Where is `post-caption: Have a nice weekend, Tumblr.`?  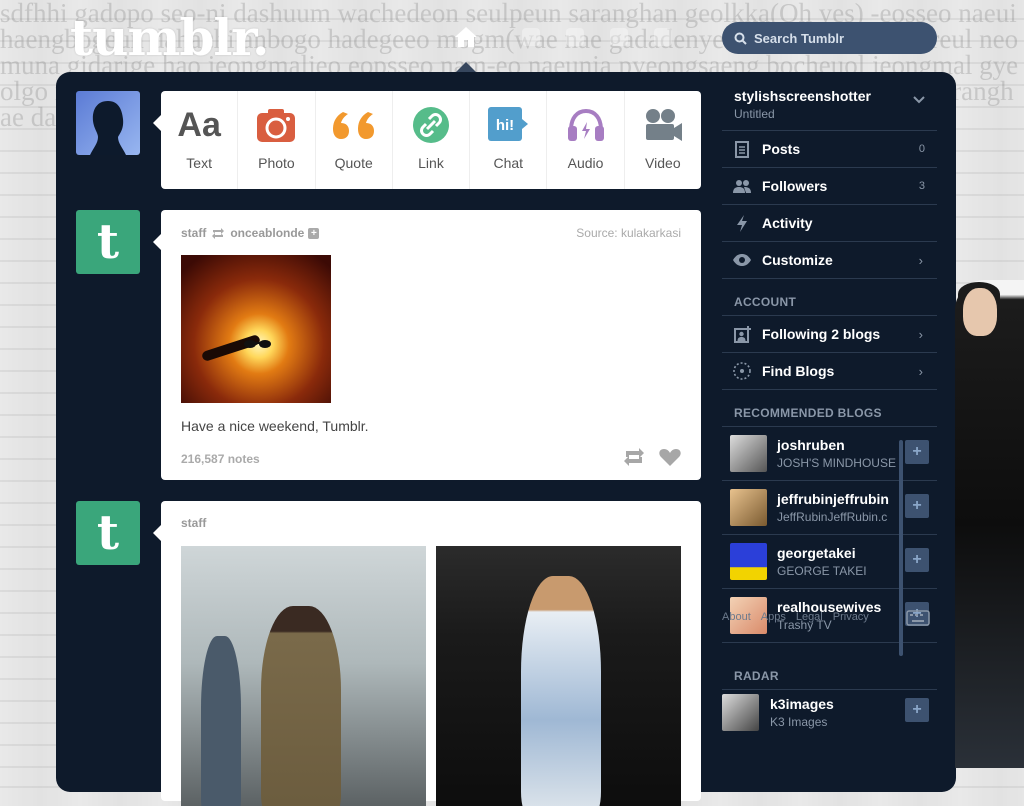
post-caption: Have a nice weekend, Tumblr. is located at coordinates (275, 426).